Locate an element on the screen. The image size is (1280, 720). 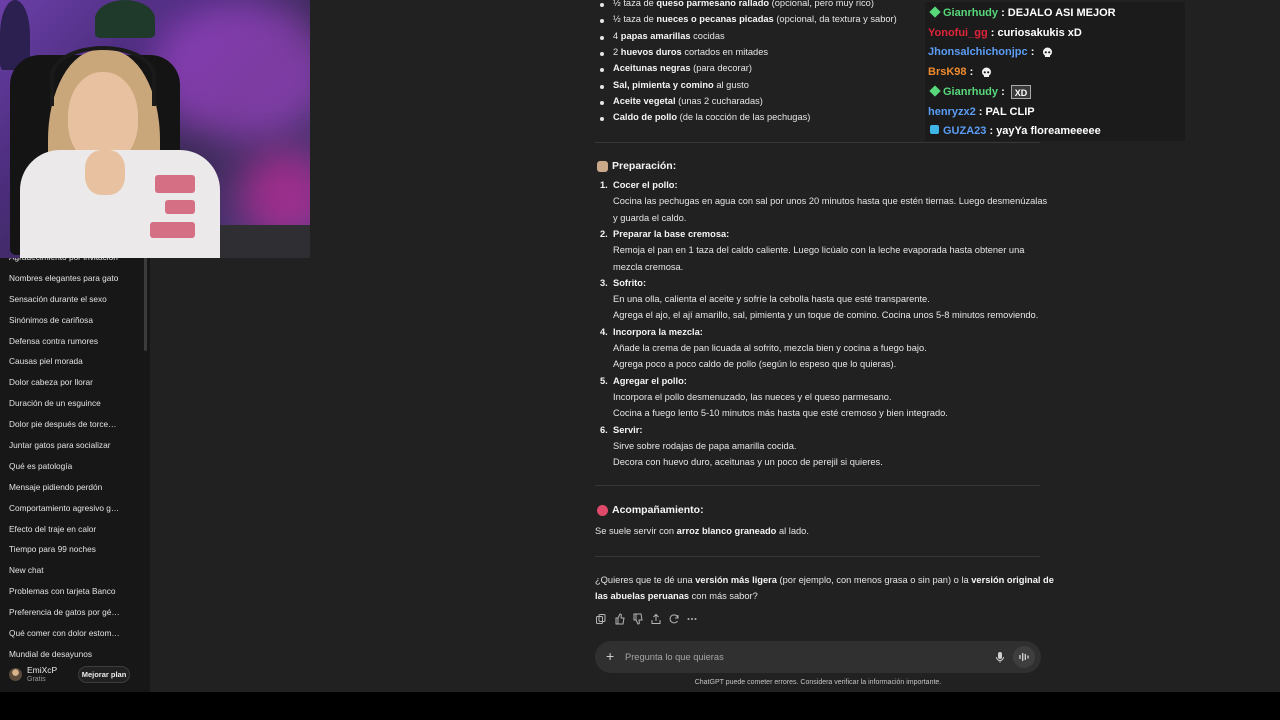
step-number: 5. is located at coordinates (604, 380).